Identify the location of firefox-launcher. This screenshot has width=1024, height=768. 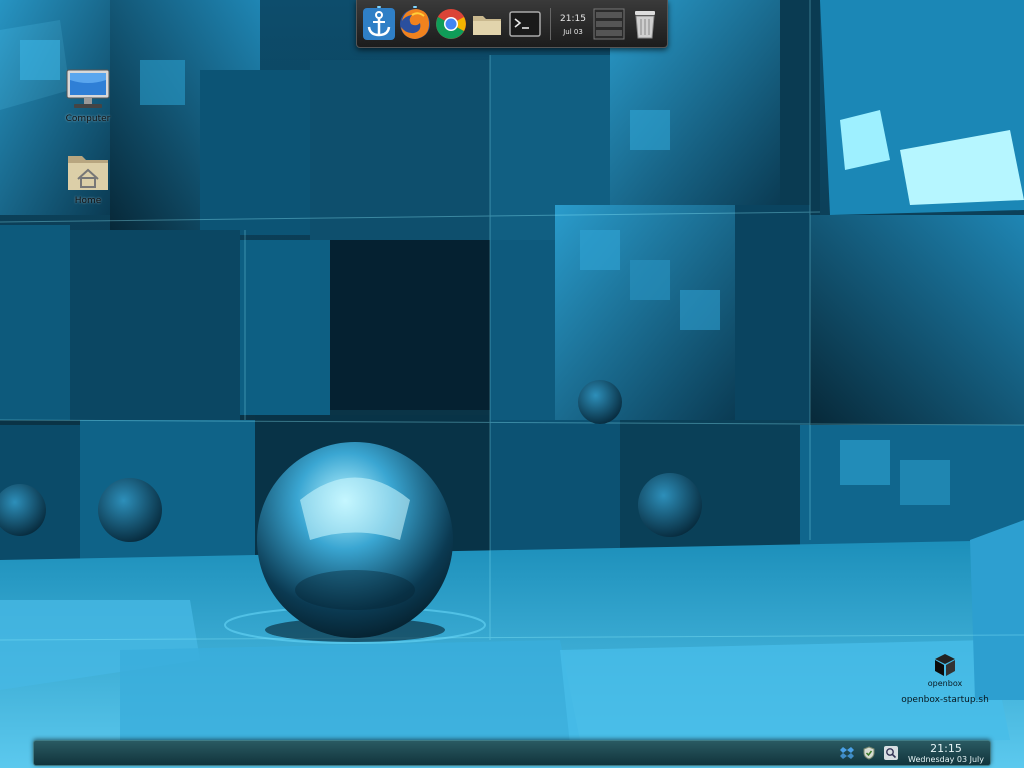
(415, 24).